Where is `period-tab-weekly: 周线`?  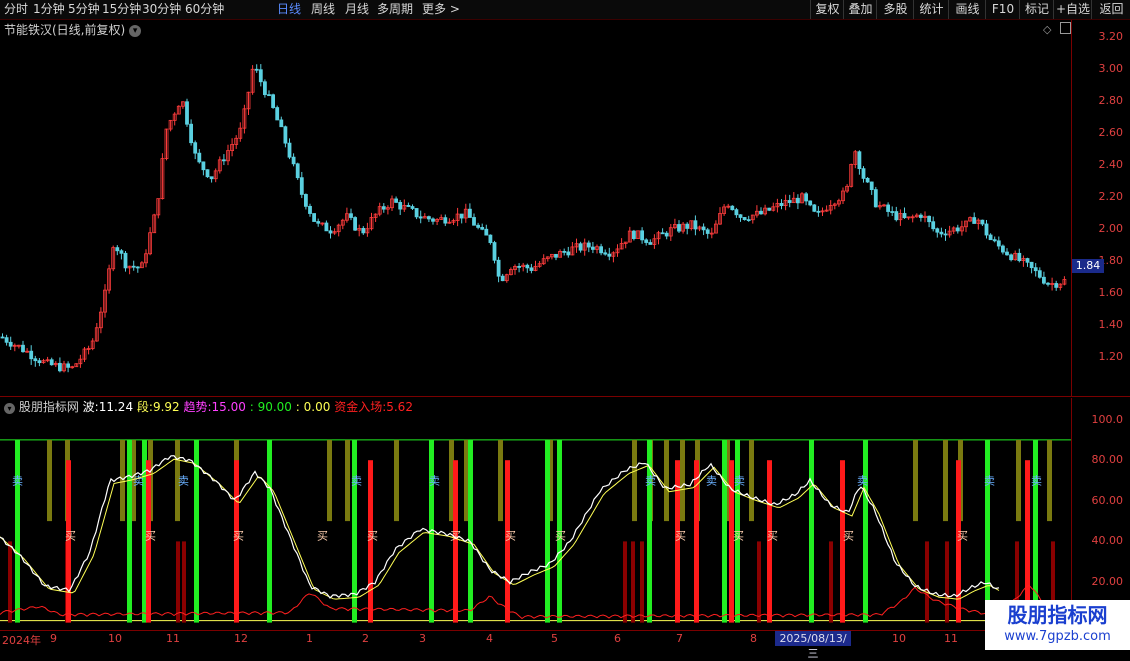 period-tab-weekly: 周线 is located at coordinates (323, 9).